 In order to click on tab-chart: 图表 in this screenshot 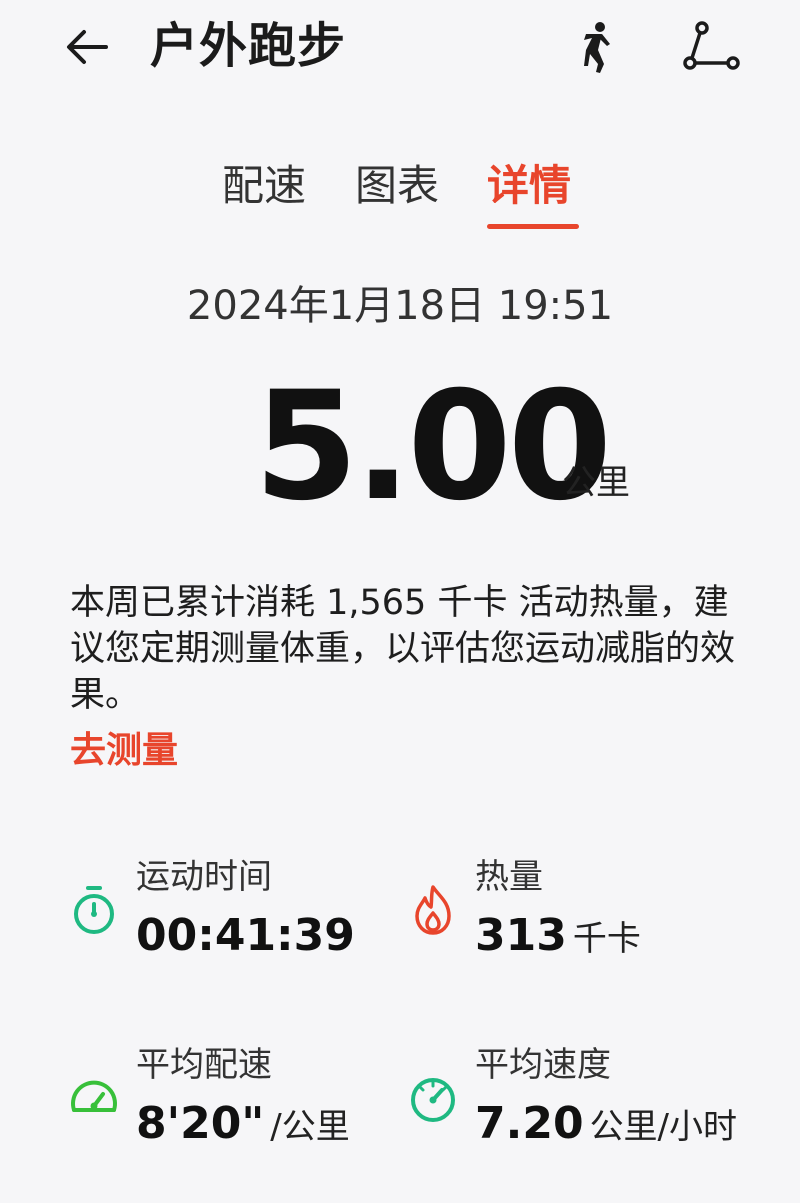, I will do `click(397, 186)`.